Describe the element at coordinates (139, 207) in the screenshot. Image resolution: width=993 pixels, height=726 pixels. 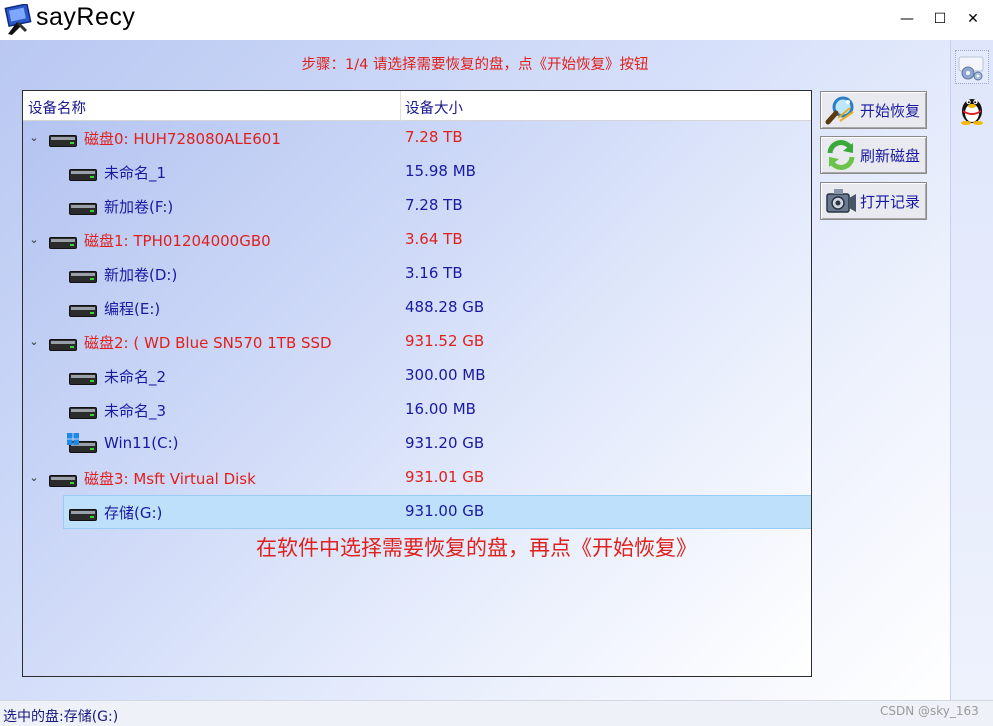
I see `device-name: 新加卷(F:)` at that location.